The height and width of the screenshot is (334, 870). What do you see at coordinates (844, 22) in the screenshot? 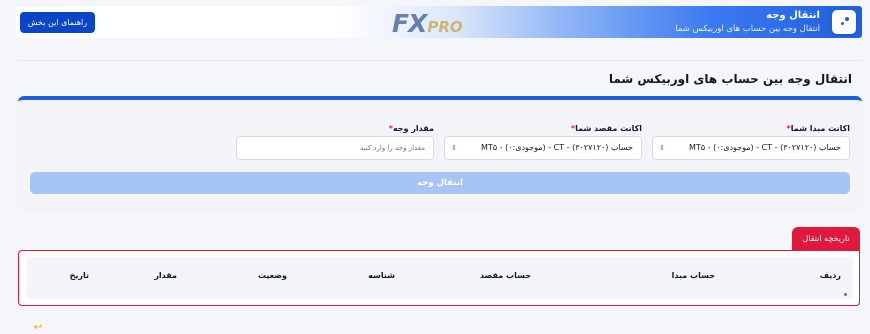
I see `transfer-icon` at bounding box center [844, 22].